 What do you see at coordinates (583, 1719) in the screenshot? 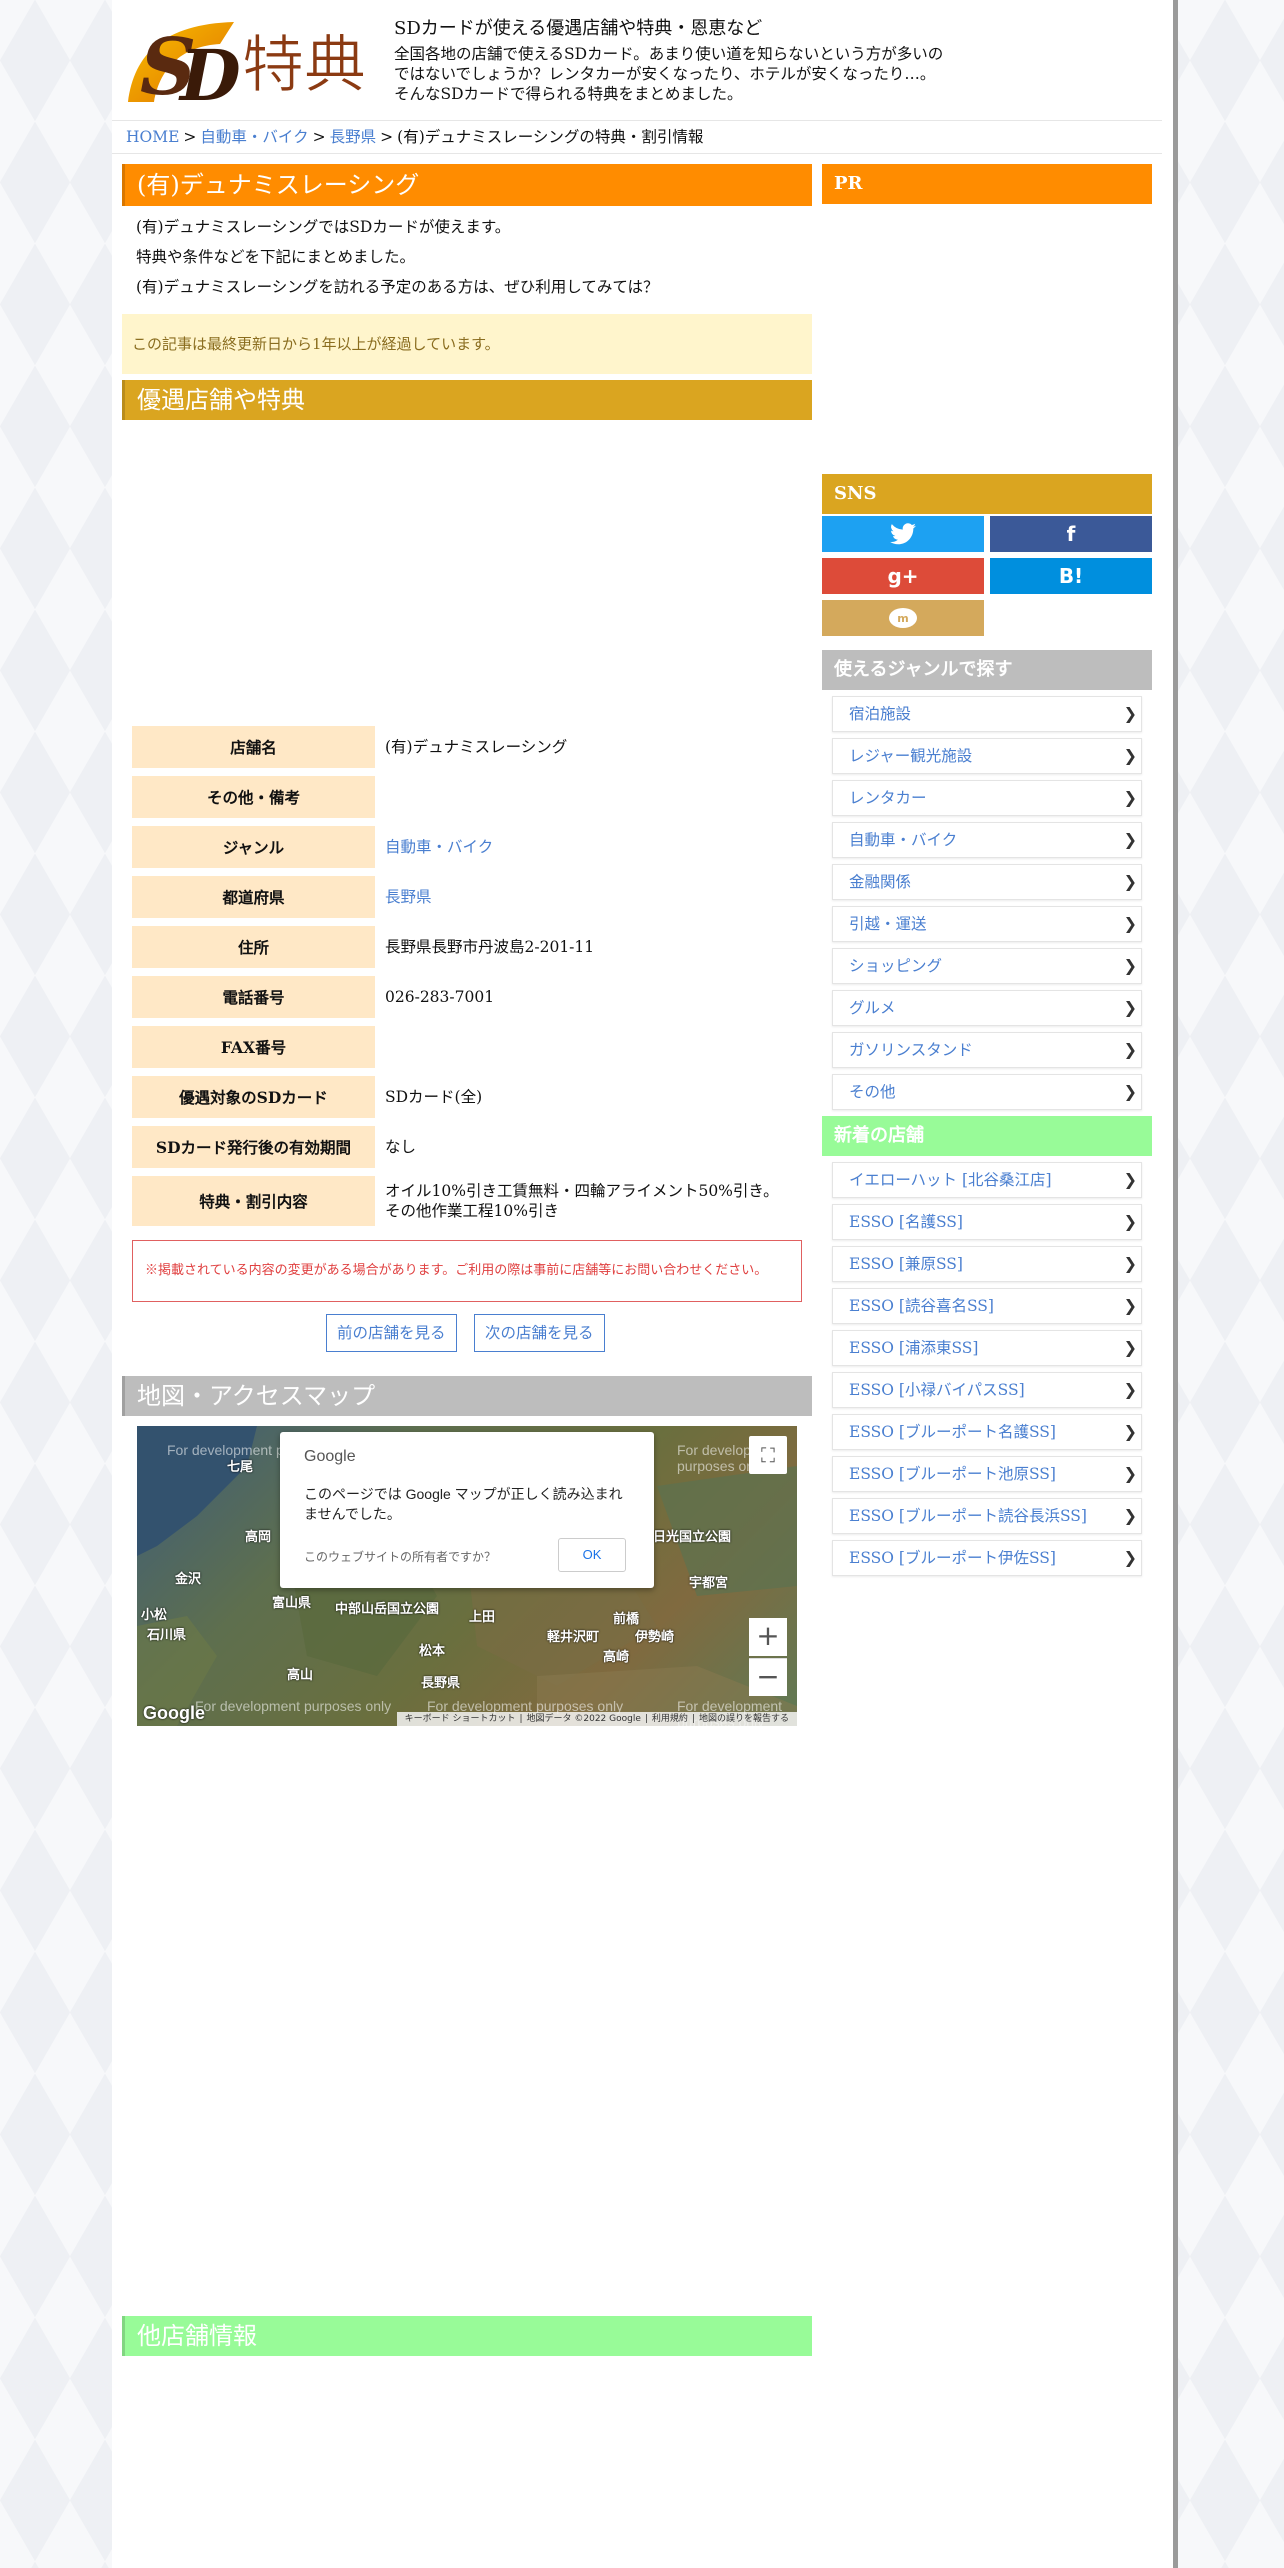
I see `map-data-credit: 地図データ ©2022 Google` at bounding box center [583, 1719].